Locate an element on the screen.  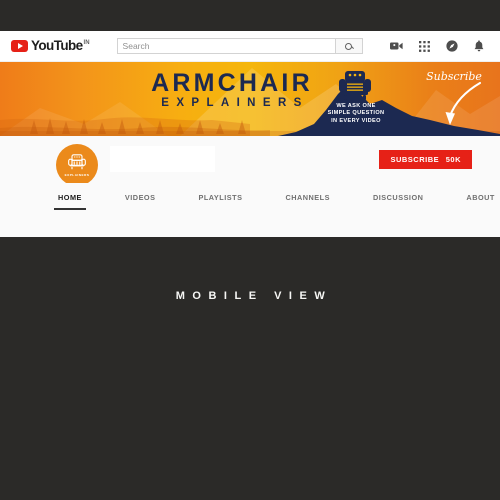
curved-arrow-icon is located at coordinates (463, 103).